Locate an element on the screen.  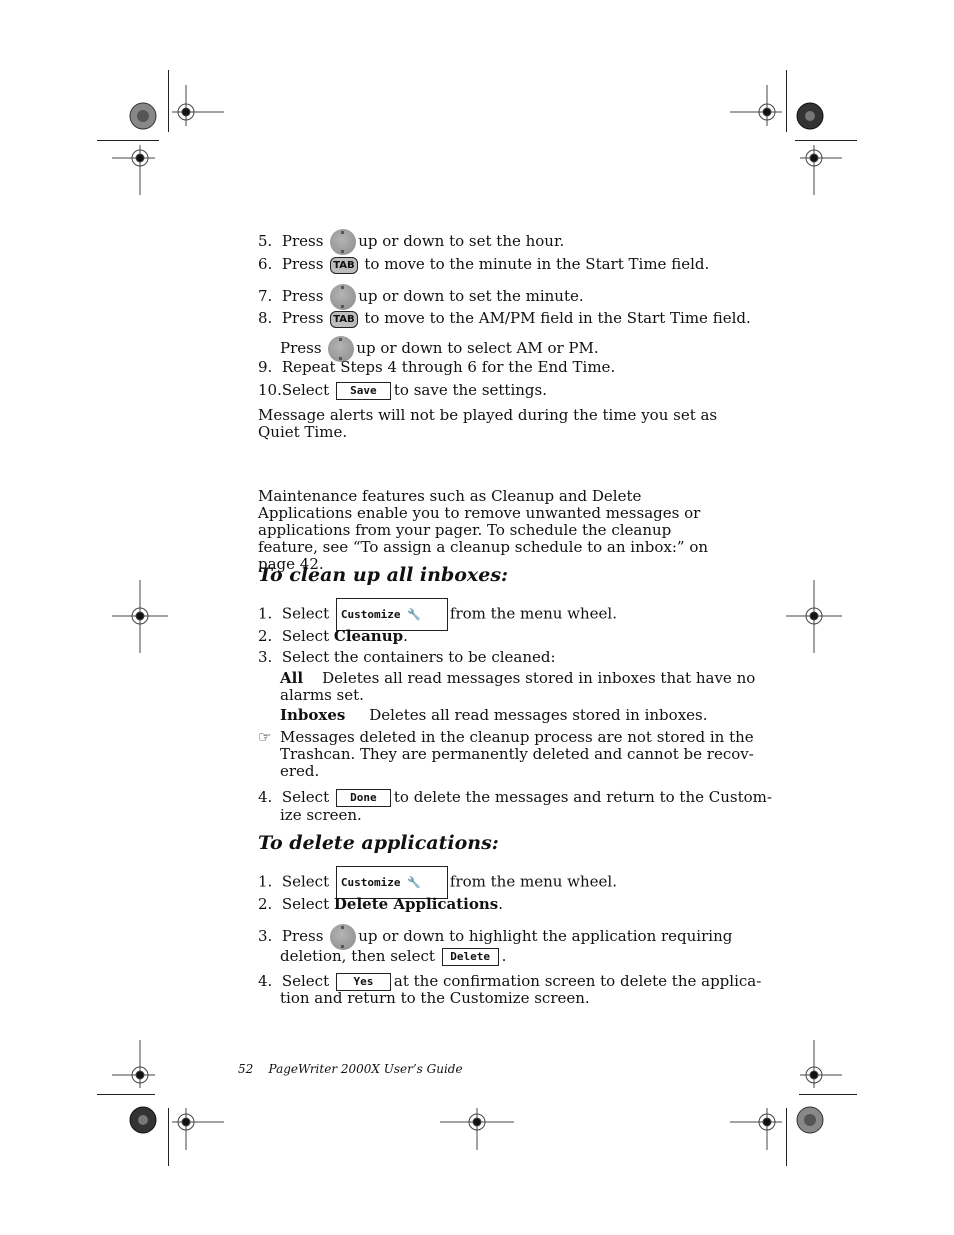
step-text: up or down to set the minute. is located at coordinates (471, 296).